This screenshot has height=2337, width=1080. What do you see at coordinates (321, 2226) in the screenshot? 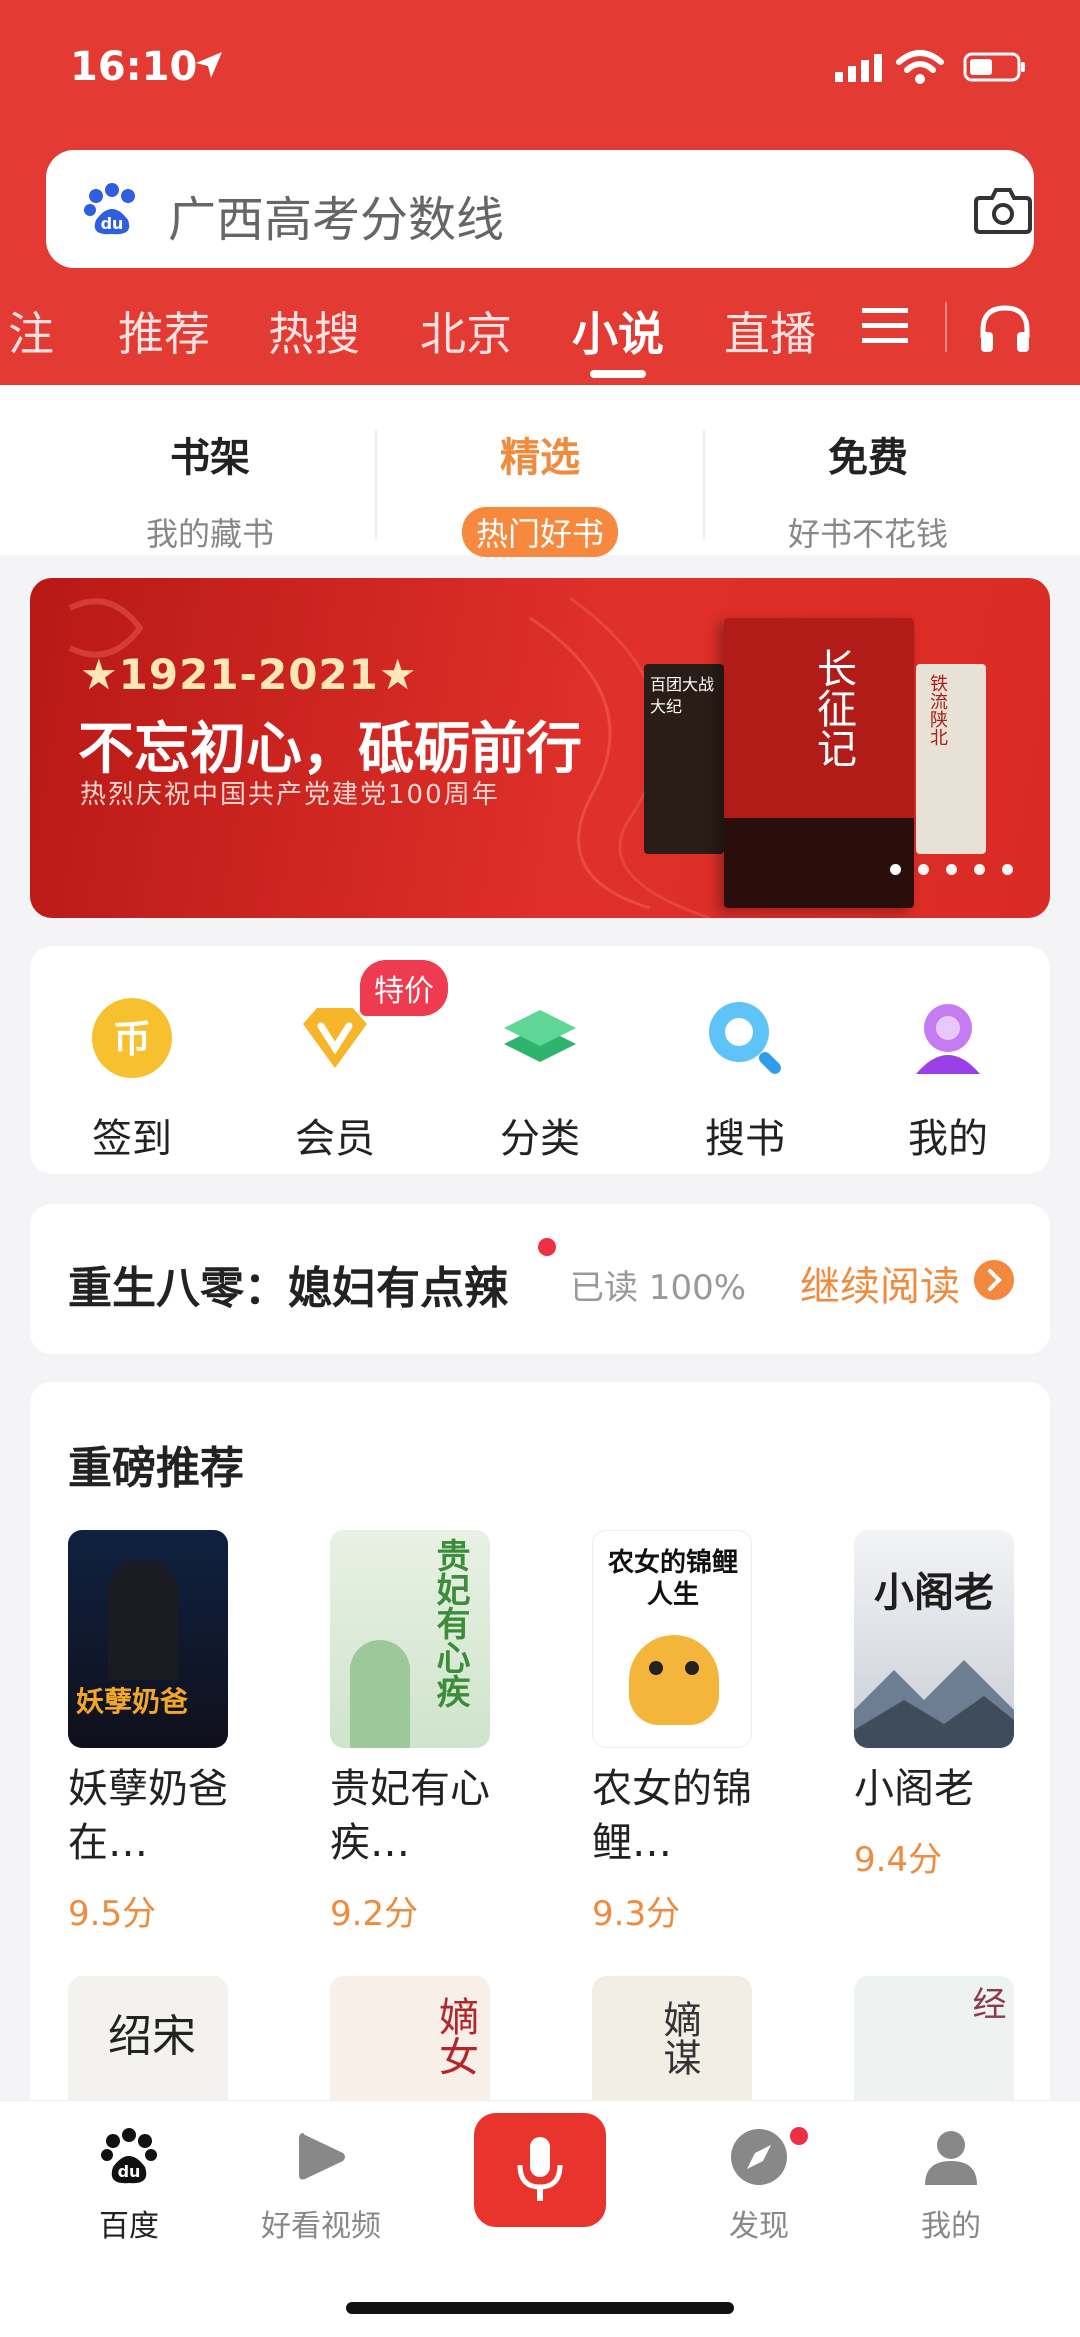
I see `nav-label: 好看视频` at bounding box center [321, 2226].